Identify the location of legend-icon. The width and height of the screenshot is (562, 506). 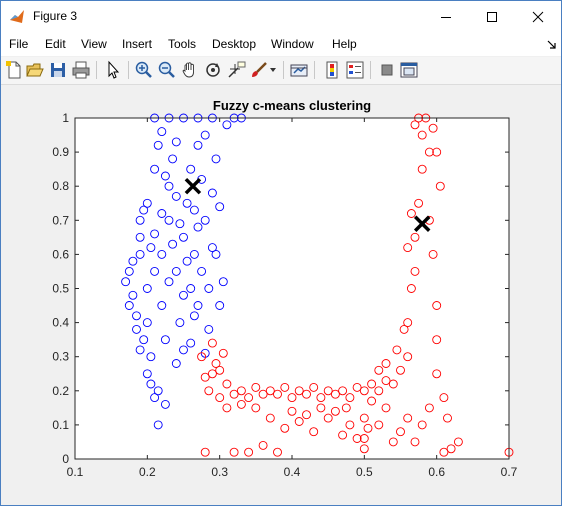
(355, 70).